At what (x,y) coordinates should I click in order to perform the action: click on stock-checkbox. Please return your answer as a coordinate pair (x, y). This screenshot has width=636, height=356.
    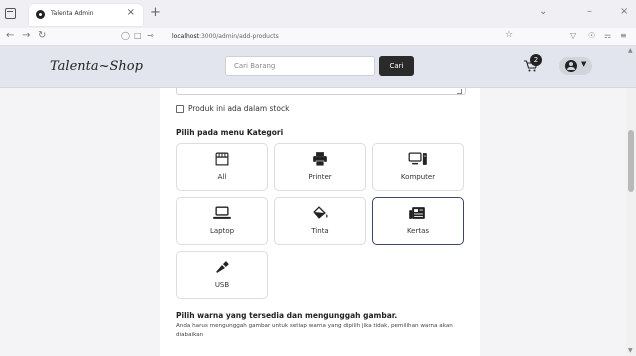
    Looking at the image, I should click on (180, 109).